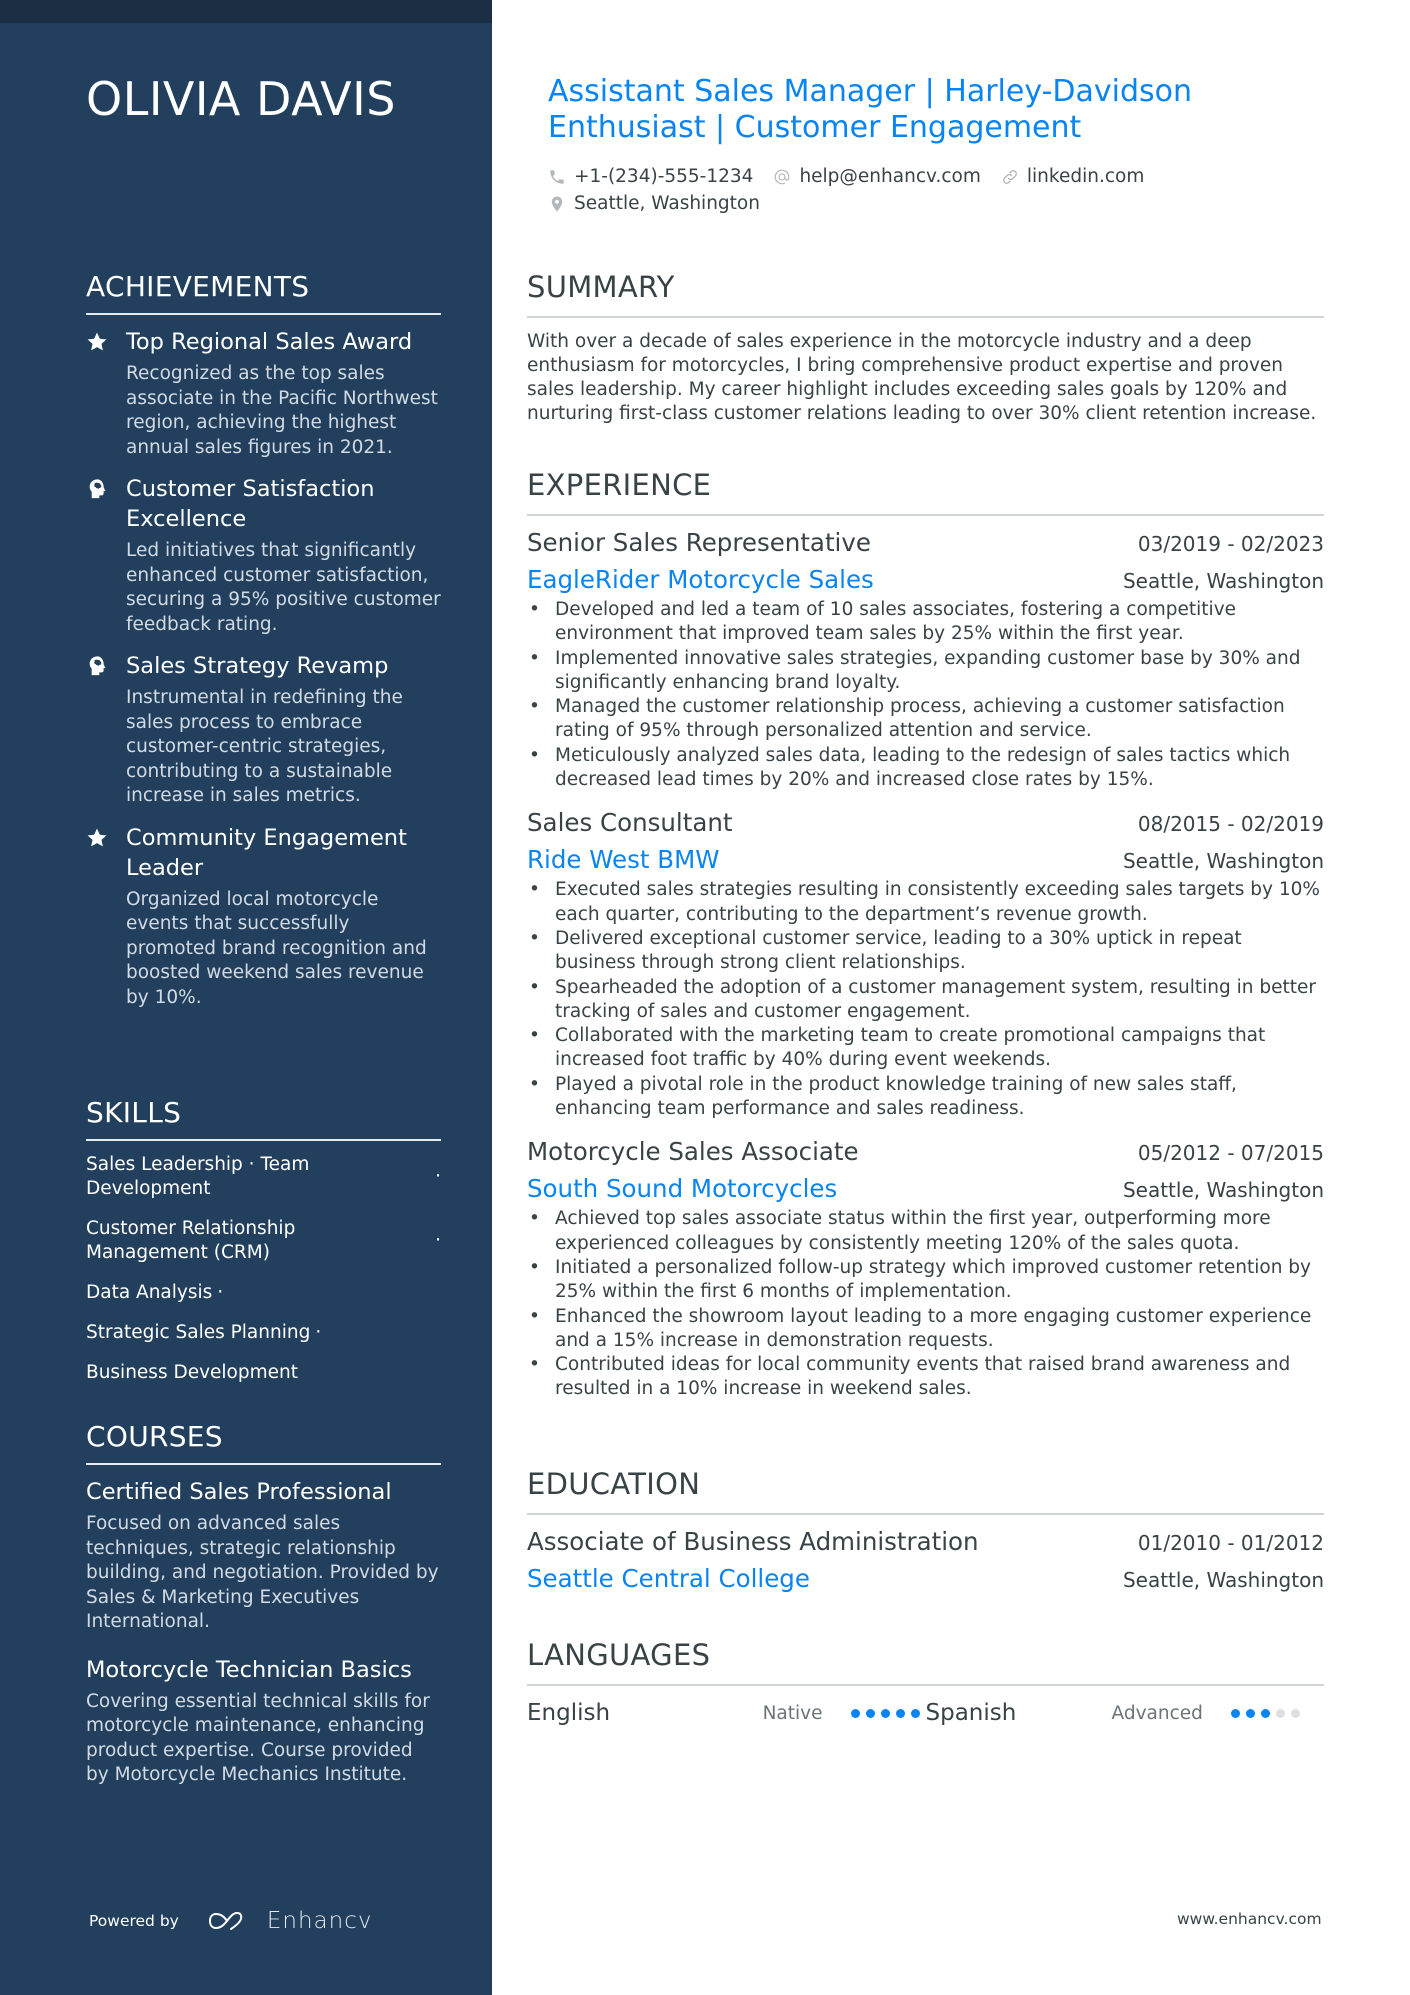  What do you see at coordinates (971, 1713) in the screenshot?
I see `language-name: Spanish` at bounding box center [971, 1713].